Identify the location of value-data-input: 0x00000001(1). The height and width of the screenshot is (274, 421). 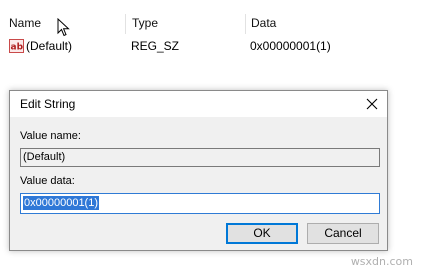
(200, 203).